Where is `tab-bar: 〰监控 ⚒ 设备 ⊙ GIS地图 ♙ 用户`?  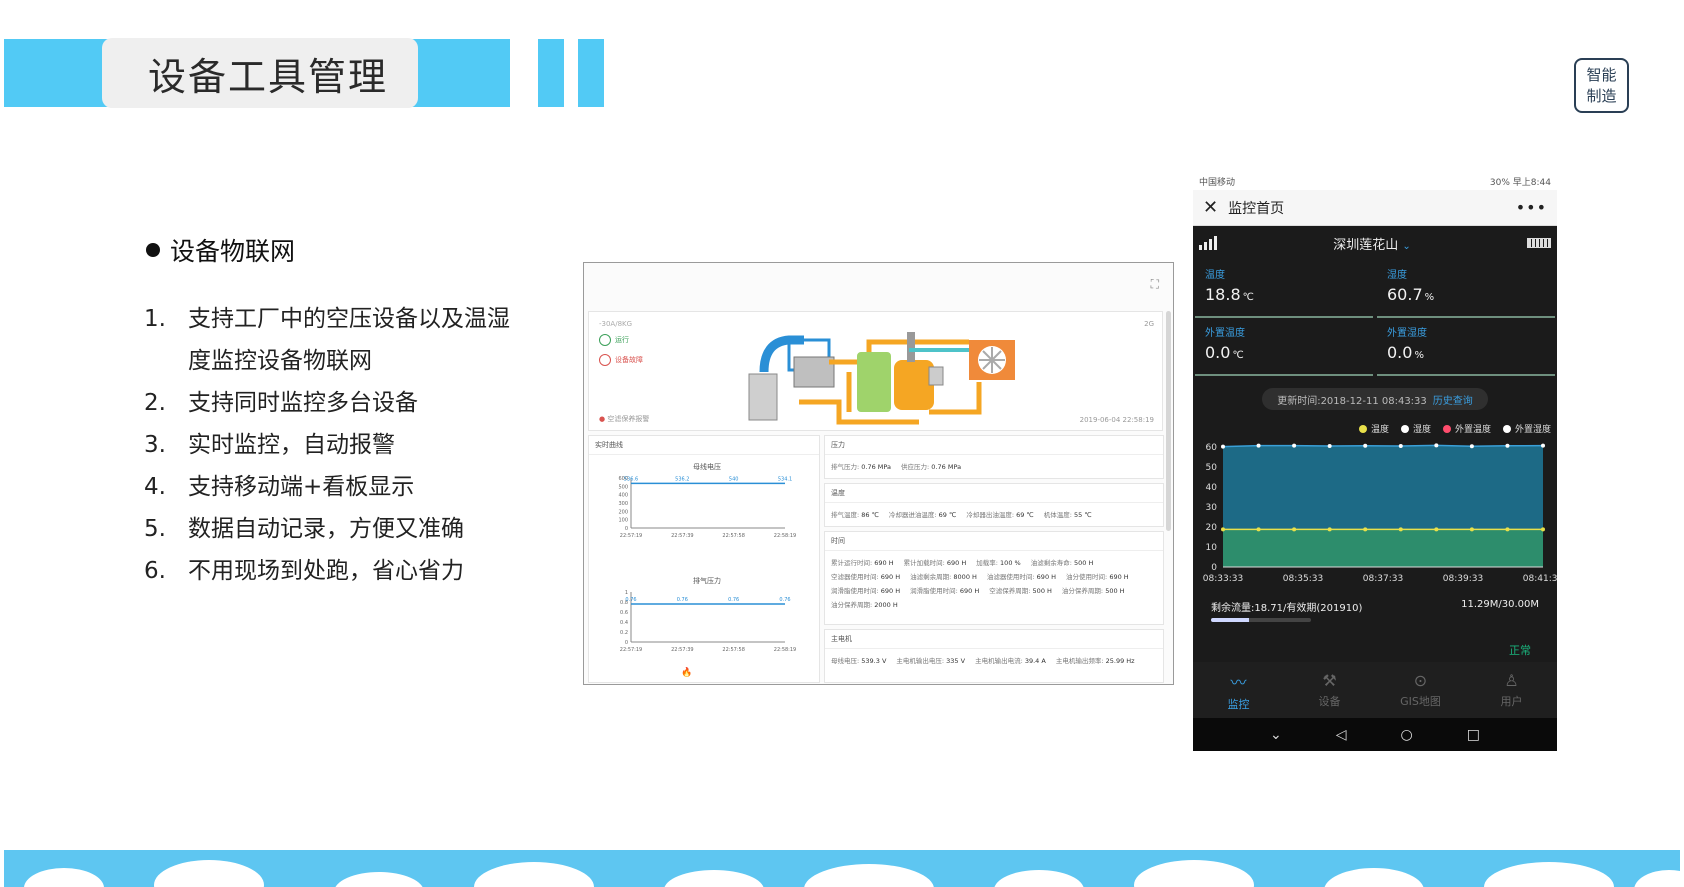 tab-bar: 〰监控 ⚒ 设备 ⊙ GIS地图 ♙ 用户 is located at coordinates (1375, 690).